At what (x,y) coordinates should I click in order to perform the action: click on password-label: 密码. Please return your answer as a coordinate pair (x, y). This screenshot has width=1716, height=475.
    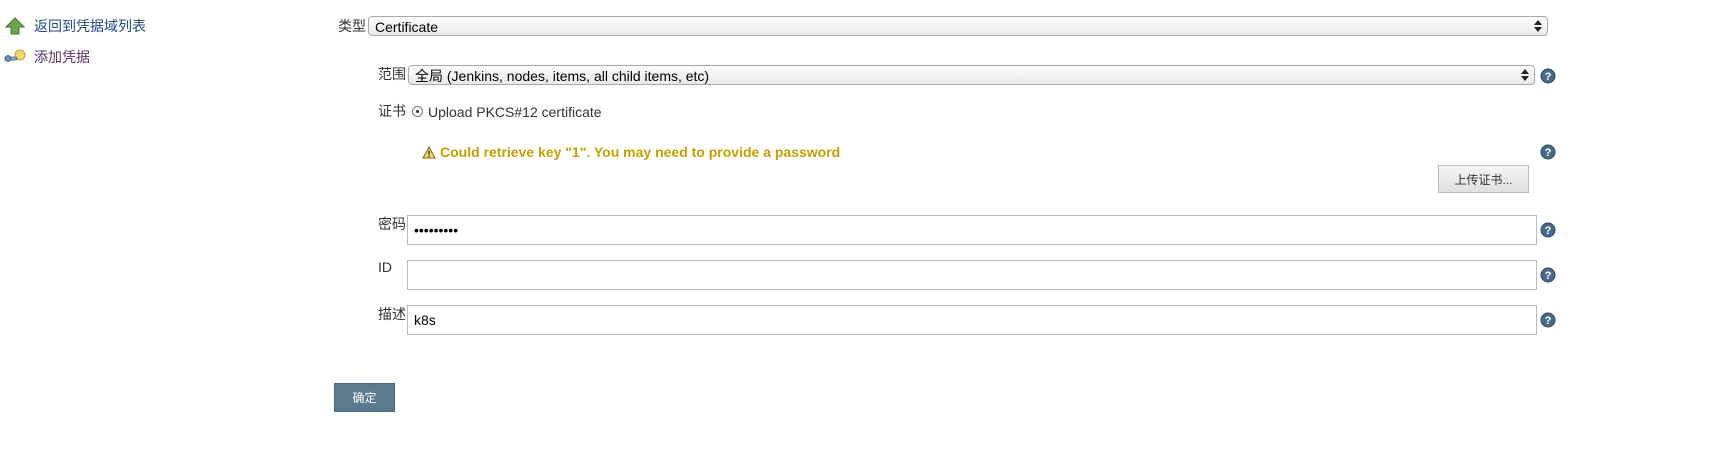
    Looking at the image, I should click on (392, 224).